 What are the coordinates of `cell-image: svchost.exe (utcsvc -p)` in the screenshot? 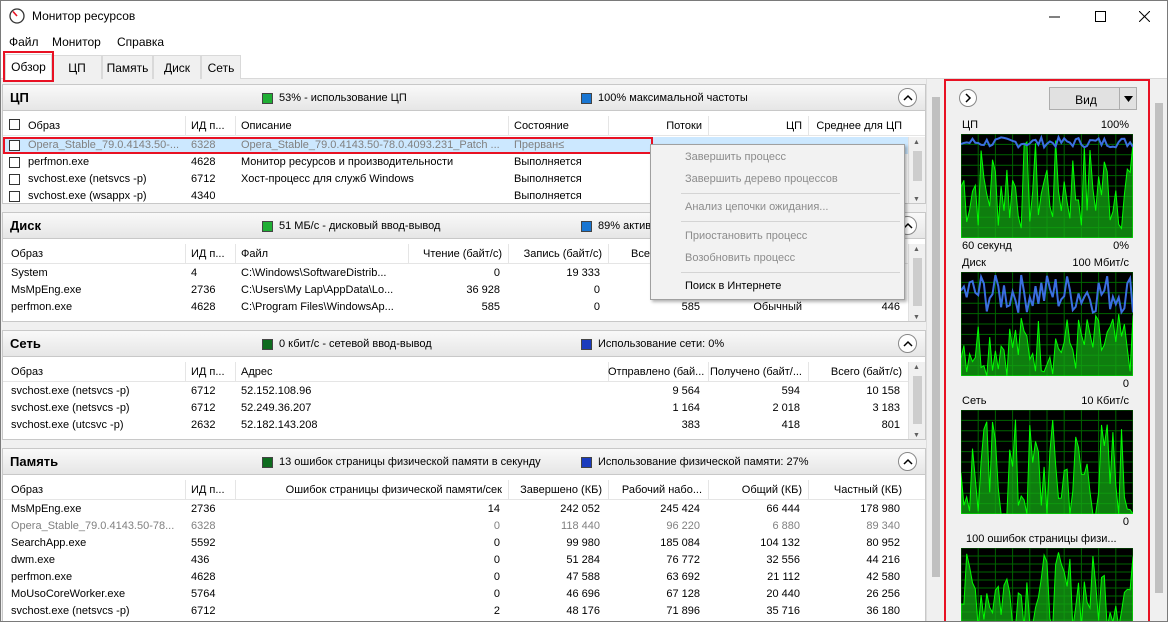 It's located at (67, 425).